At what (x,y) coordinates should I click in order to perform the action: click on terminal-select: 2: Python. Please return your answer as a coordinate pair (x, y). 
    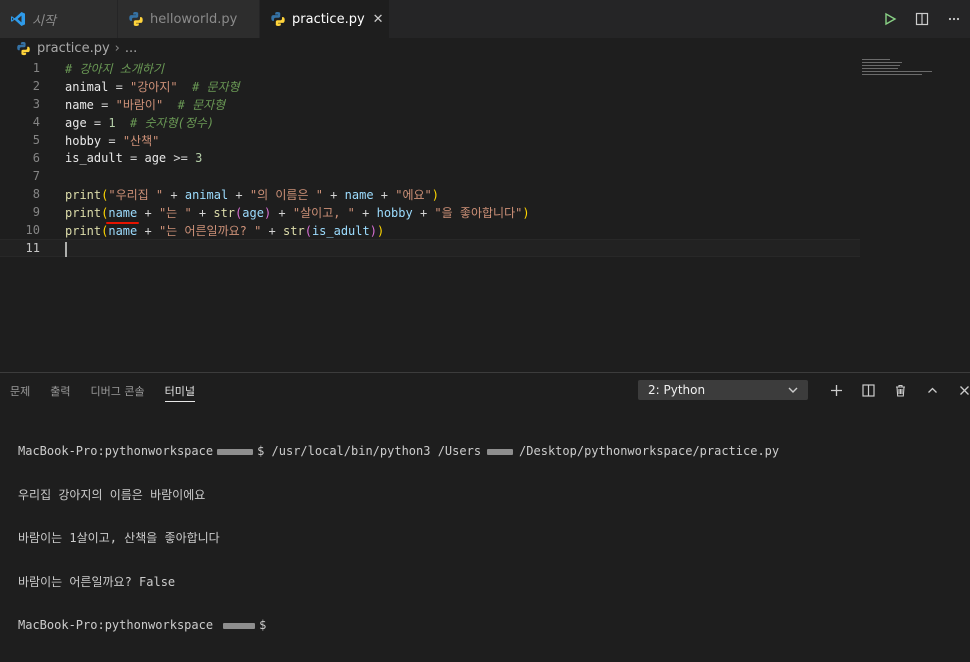
    Looking at the image, I should click on (723, 390).